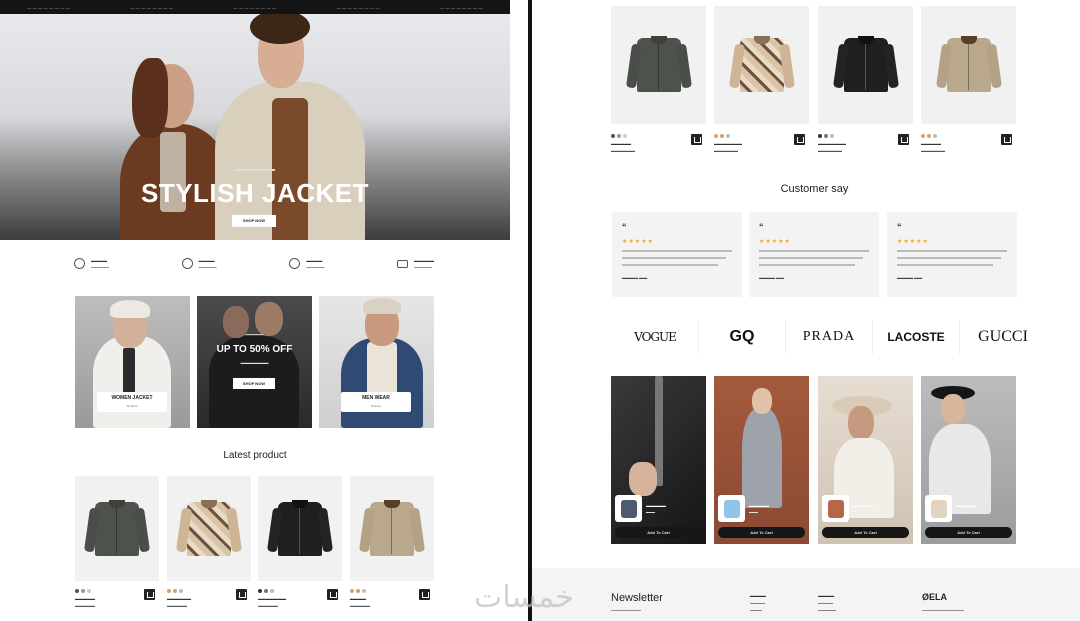  I want to click on promo-men-count: 8 items, so click(376, 406).